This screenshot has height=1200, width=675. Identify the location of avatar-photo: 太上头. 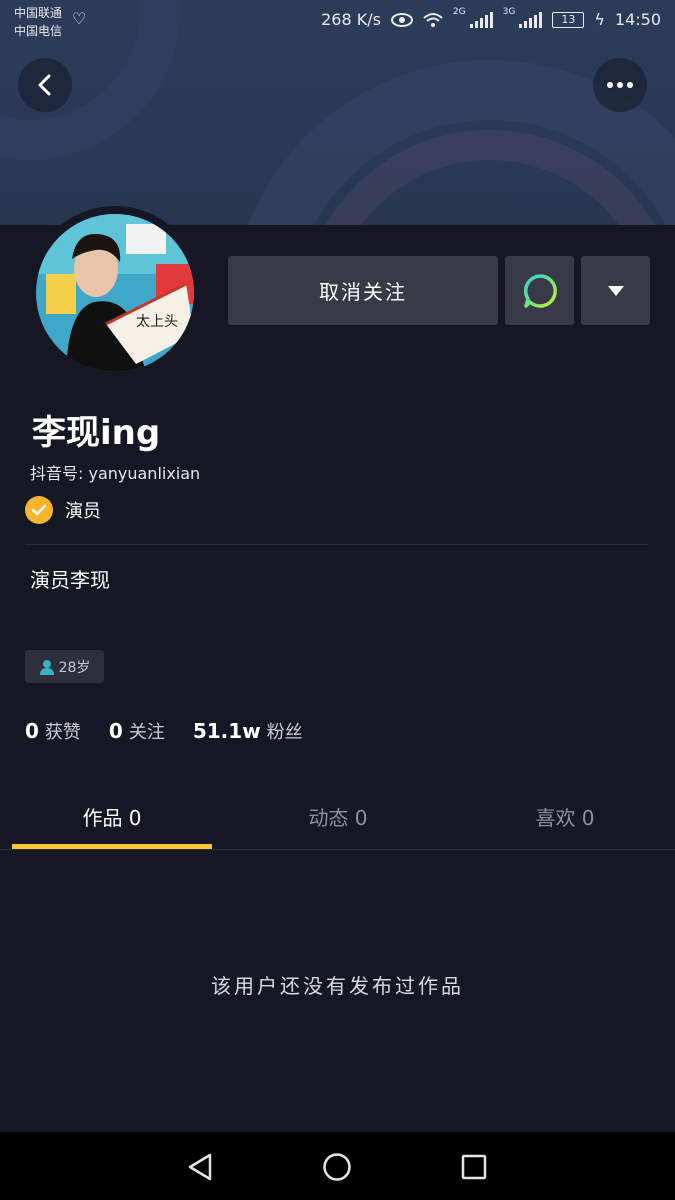
(115, 293).